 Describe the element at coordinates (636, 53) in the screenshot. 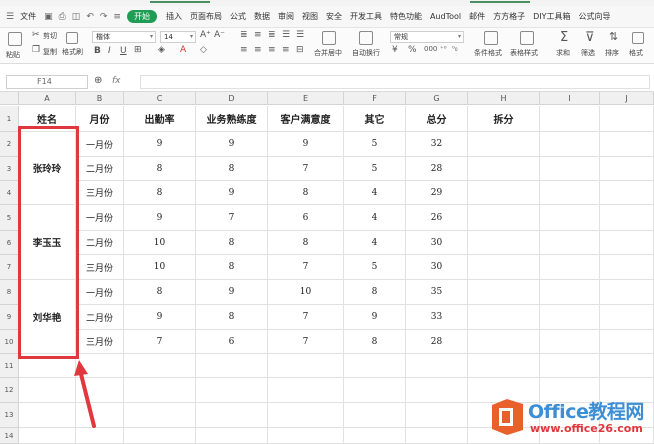

I see `format-button: 格式` at that location.